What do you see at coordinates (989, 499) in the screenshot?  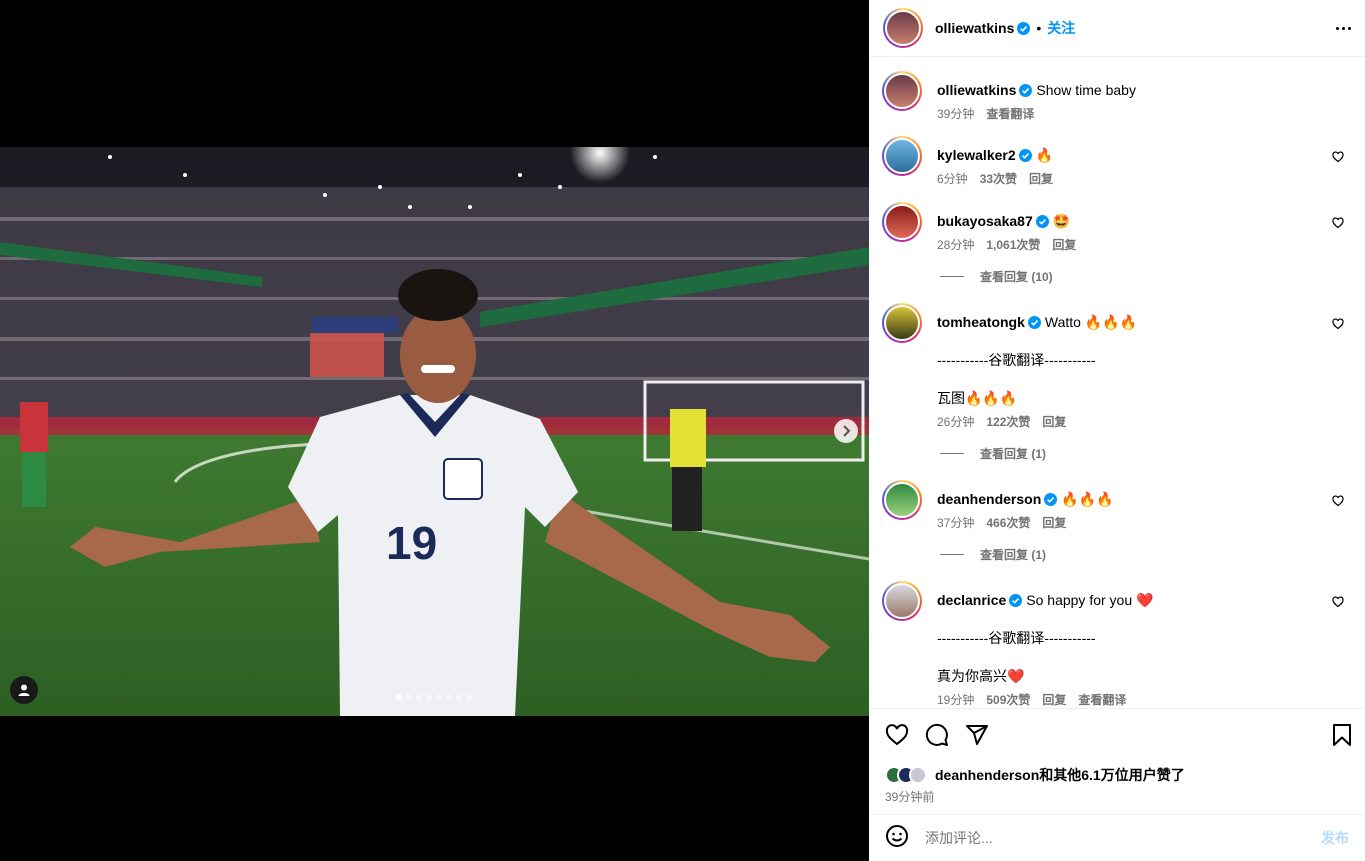 I see `commenter-username: deanhenderson` at bounding box center [989, 499].